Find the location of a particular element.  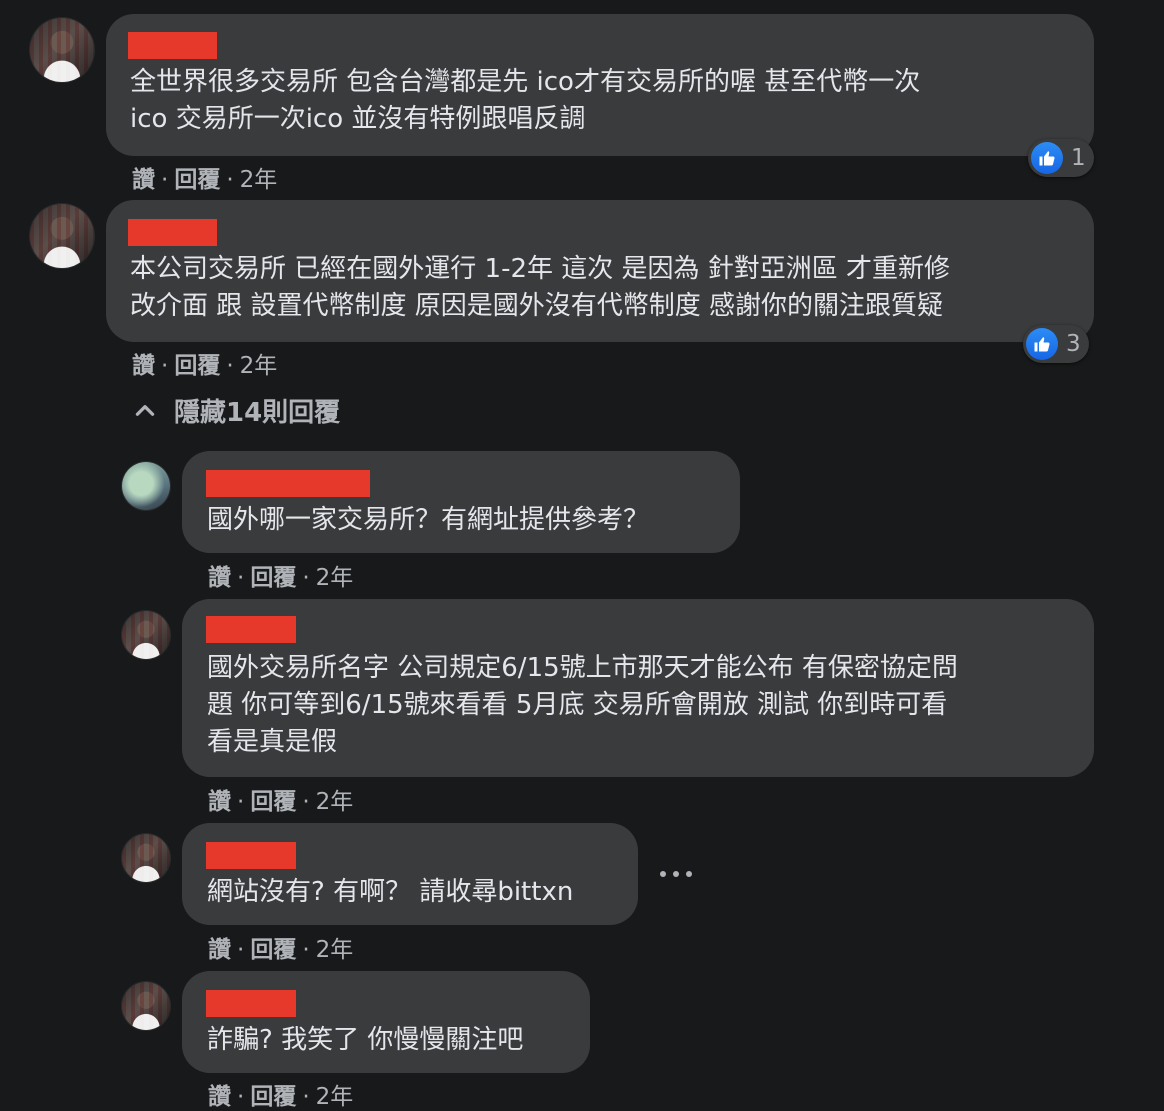

reaction-badge: 3 is located at coordinates (1056, 344).